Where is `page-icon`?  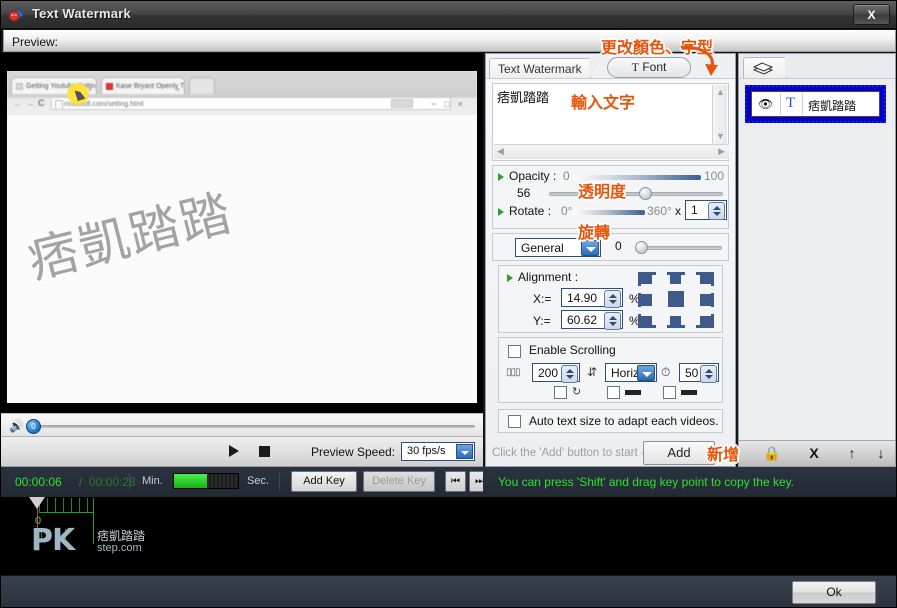 page-icon is located at coordinates (59, 104).